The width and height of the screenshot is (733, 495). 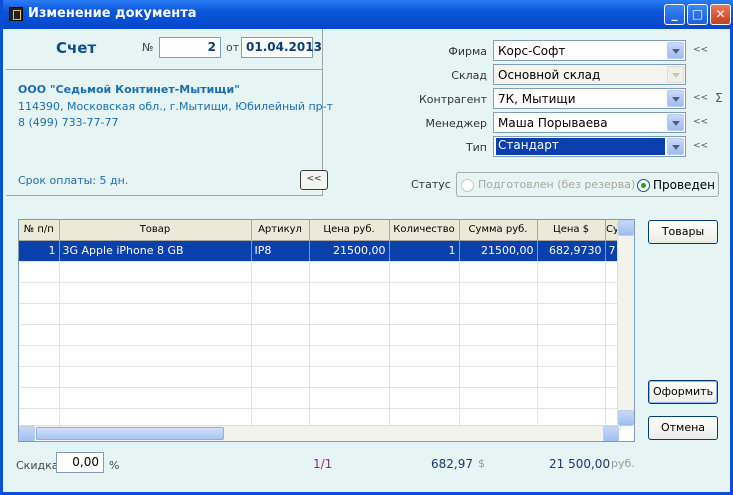 What do you see at coordinates (349, 230) in the screenshot?
I see `col-header: Цена руб.` at bounding box center [349, 230].